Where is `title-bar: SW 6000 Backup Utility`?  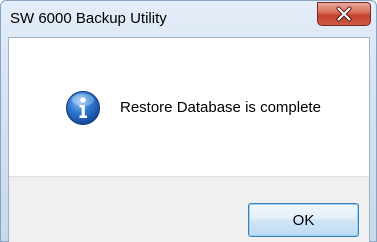 title-bar: SW 6000 Backup Utility is located at coordinates (188, 18).